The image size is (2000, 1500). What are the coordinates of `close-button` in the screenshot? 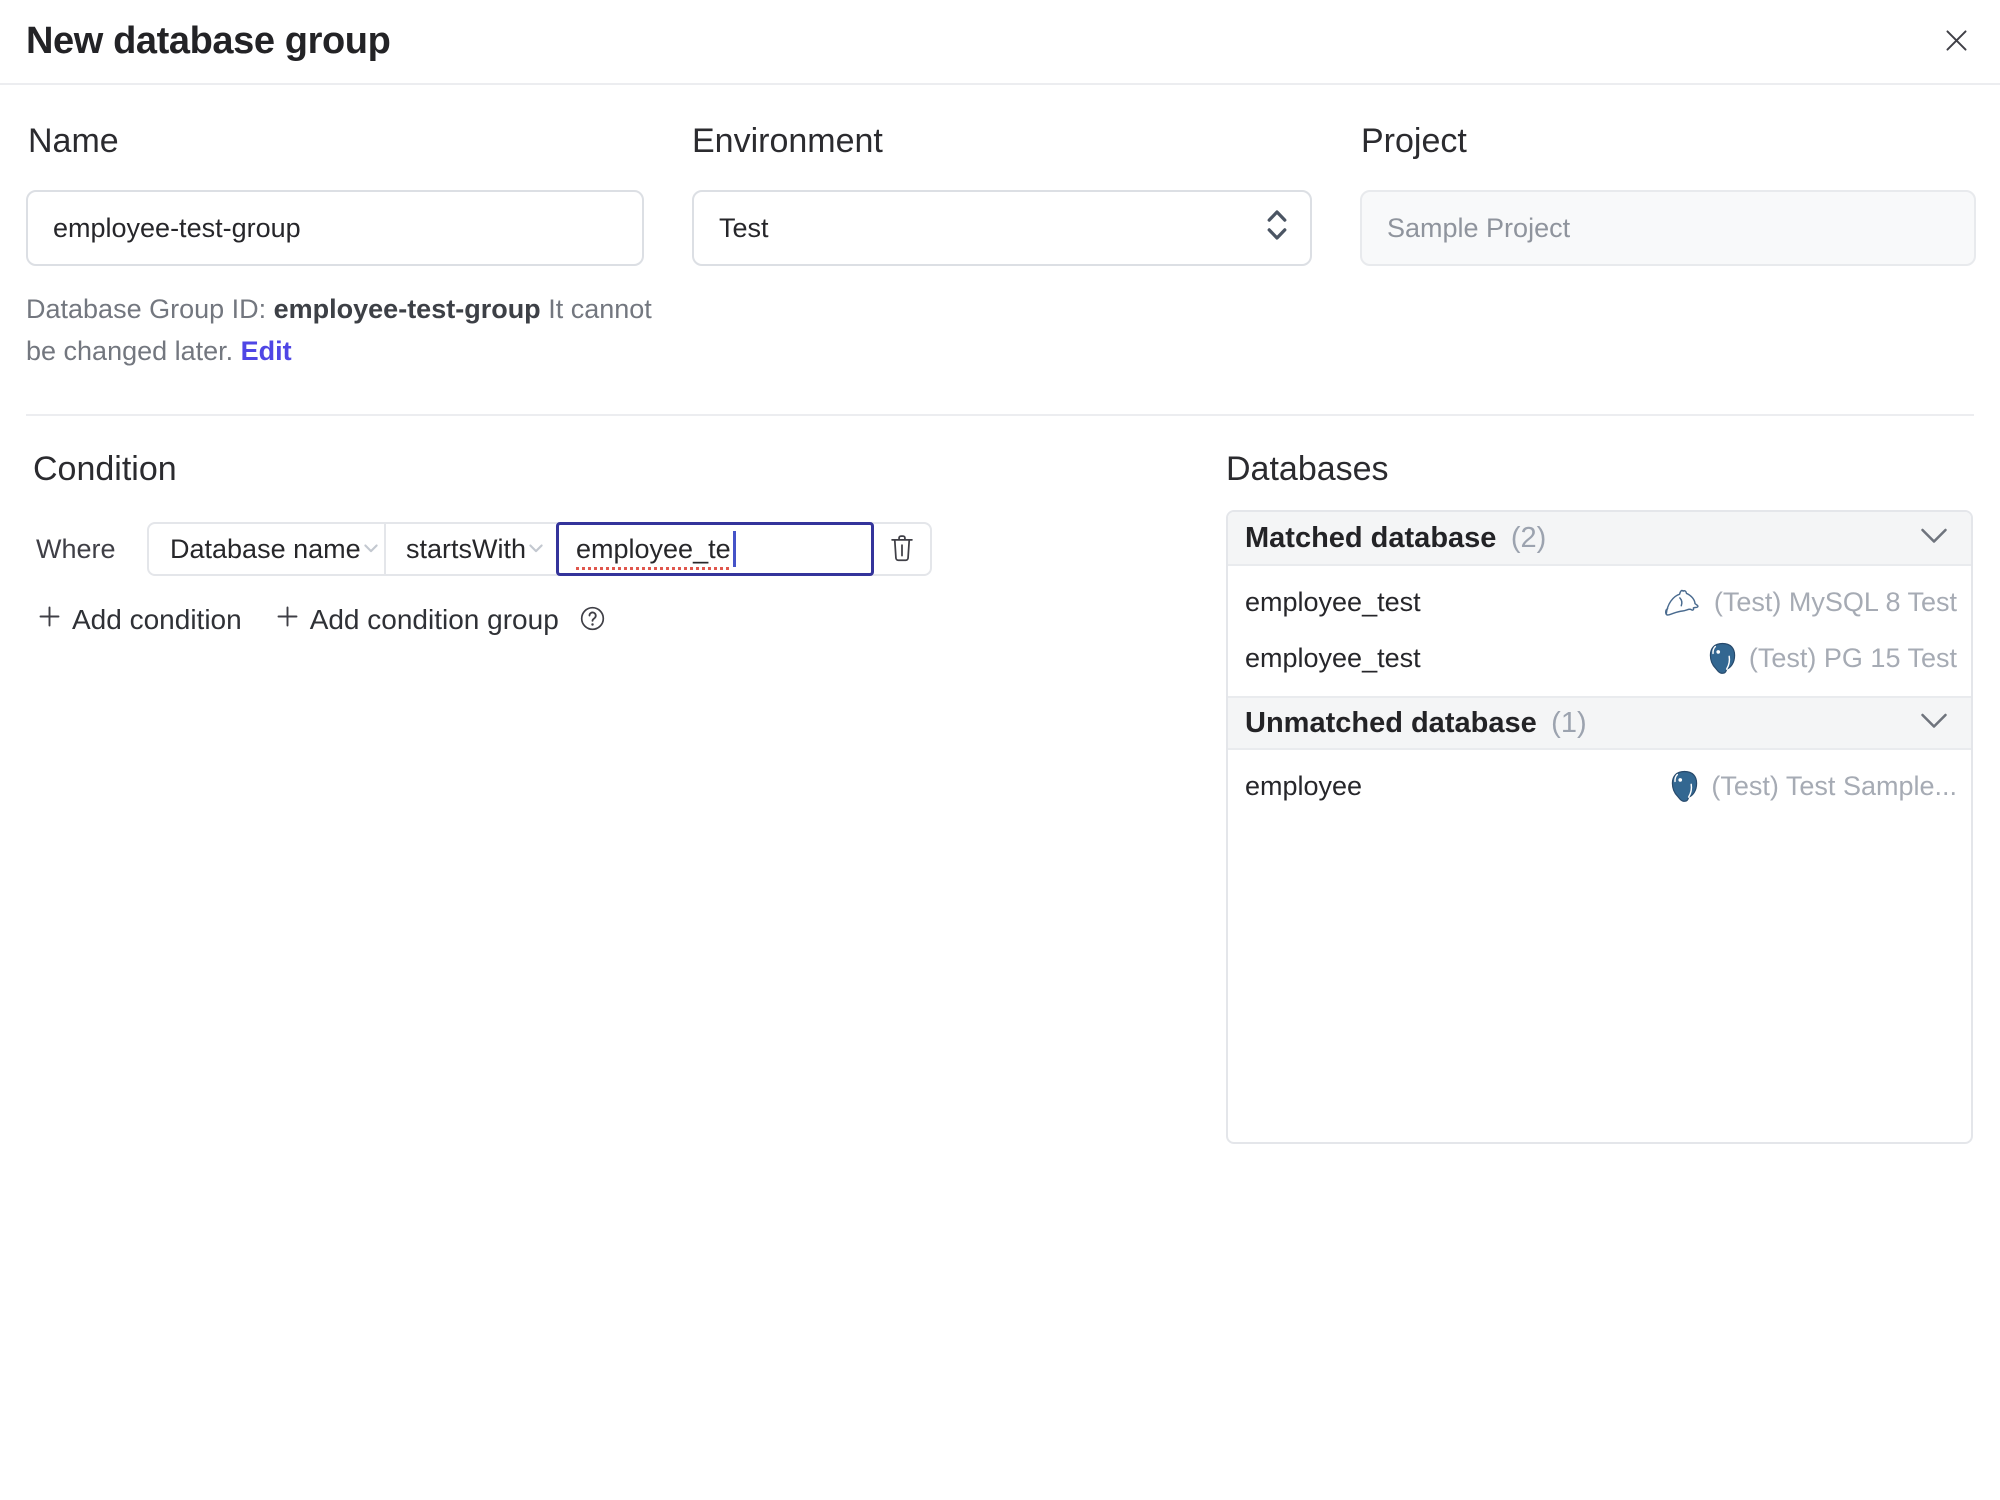 It's located at (1956, 42).